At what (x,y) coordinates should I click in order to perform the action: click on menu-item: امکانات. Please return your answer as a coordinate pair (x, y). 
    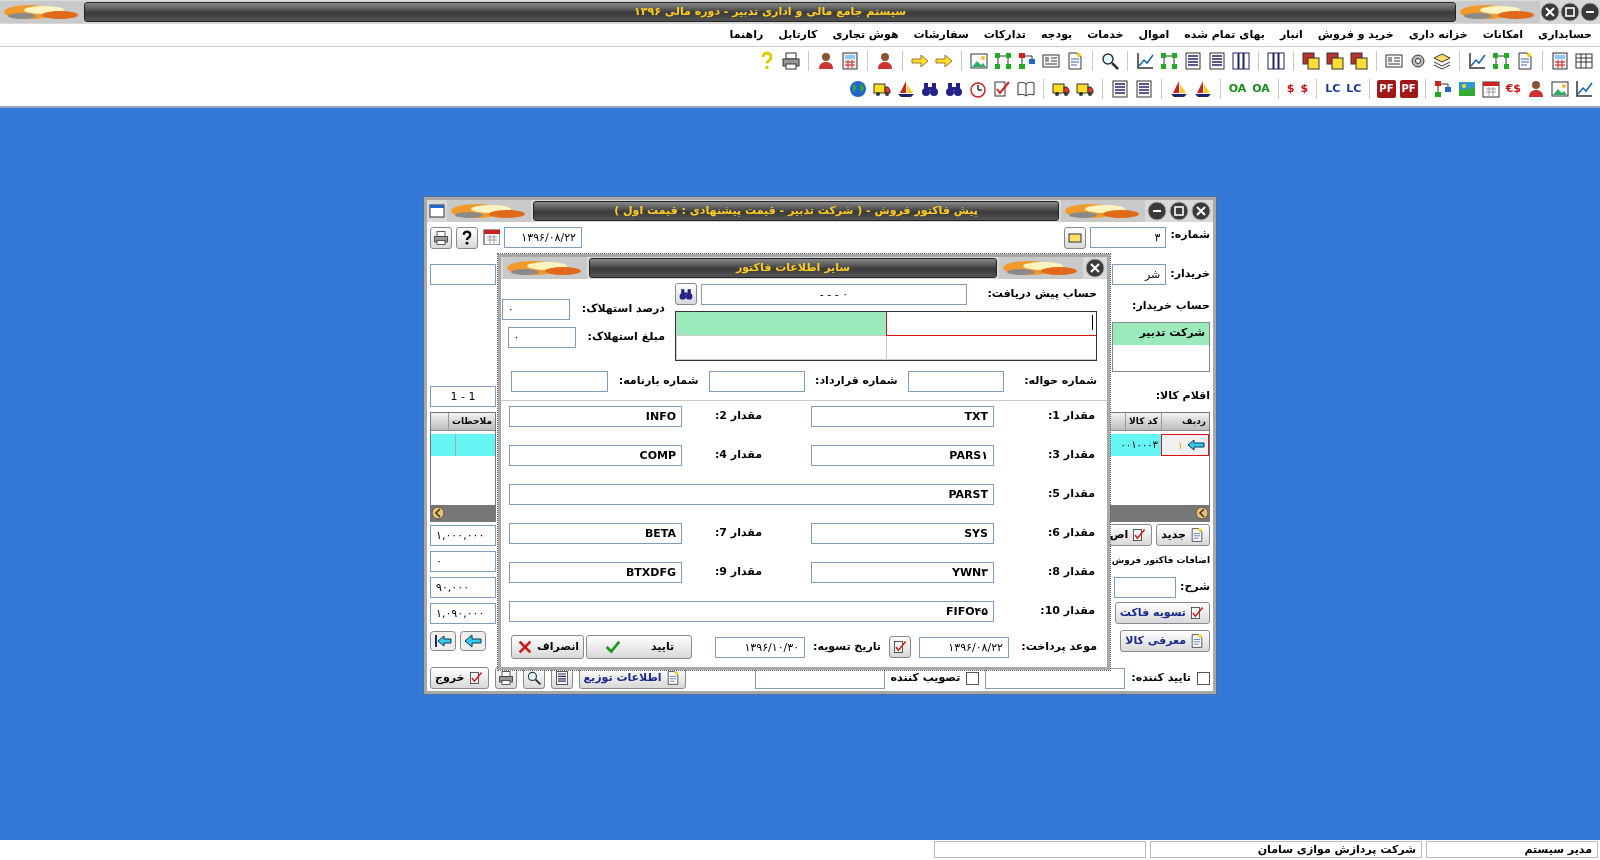
    Looking at the image, I should click on (1503, 35).